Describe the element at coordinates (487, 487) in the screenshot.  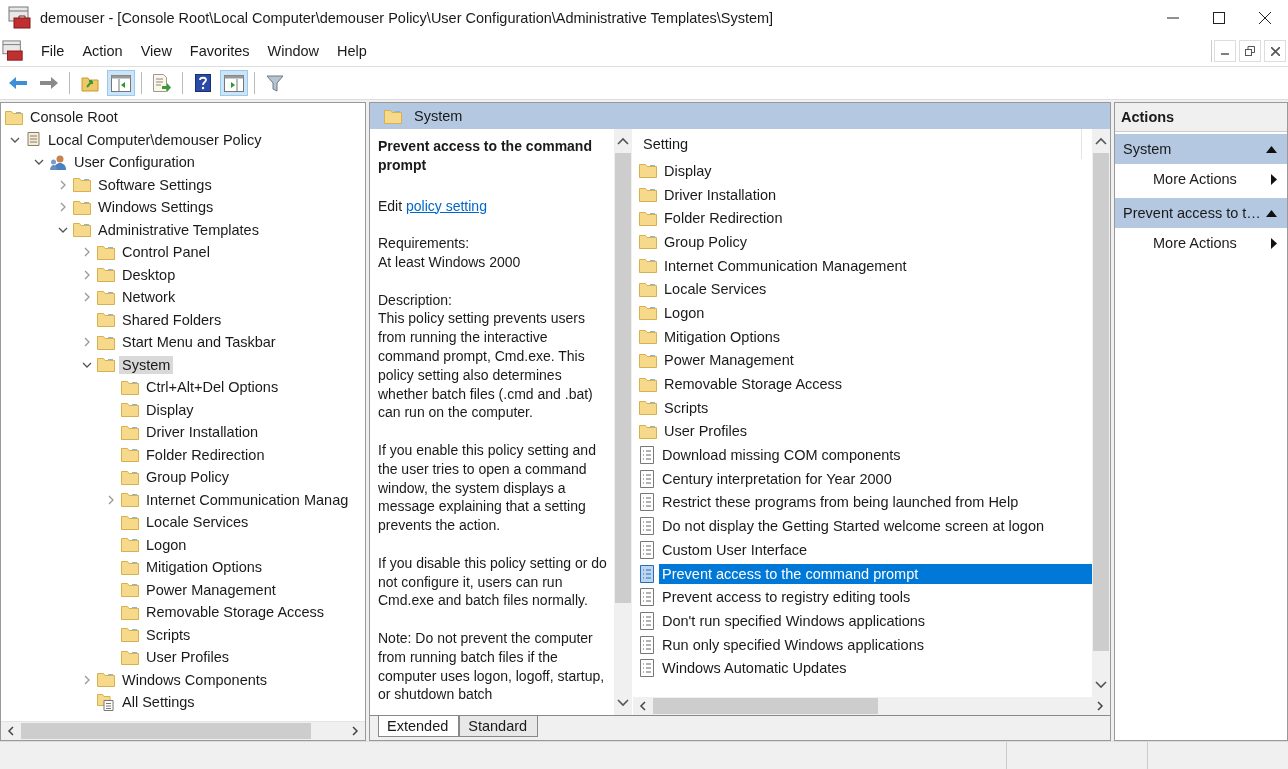
I see `description-paragraph: If you enable this policy setting and the user tries to open a command window, the system displays a message explaining that a setting prevents the action.` at that location.